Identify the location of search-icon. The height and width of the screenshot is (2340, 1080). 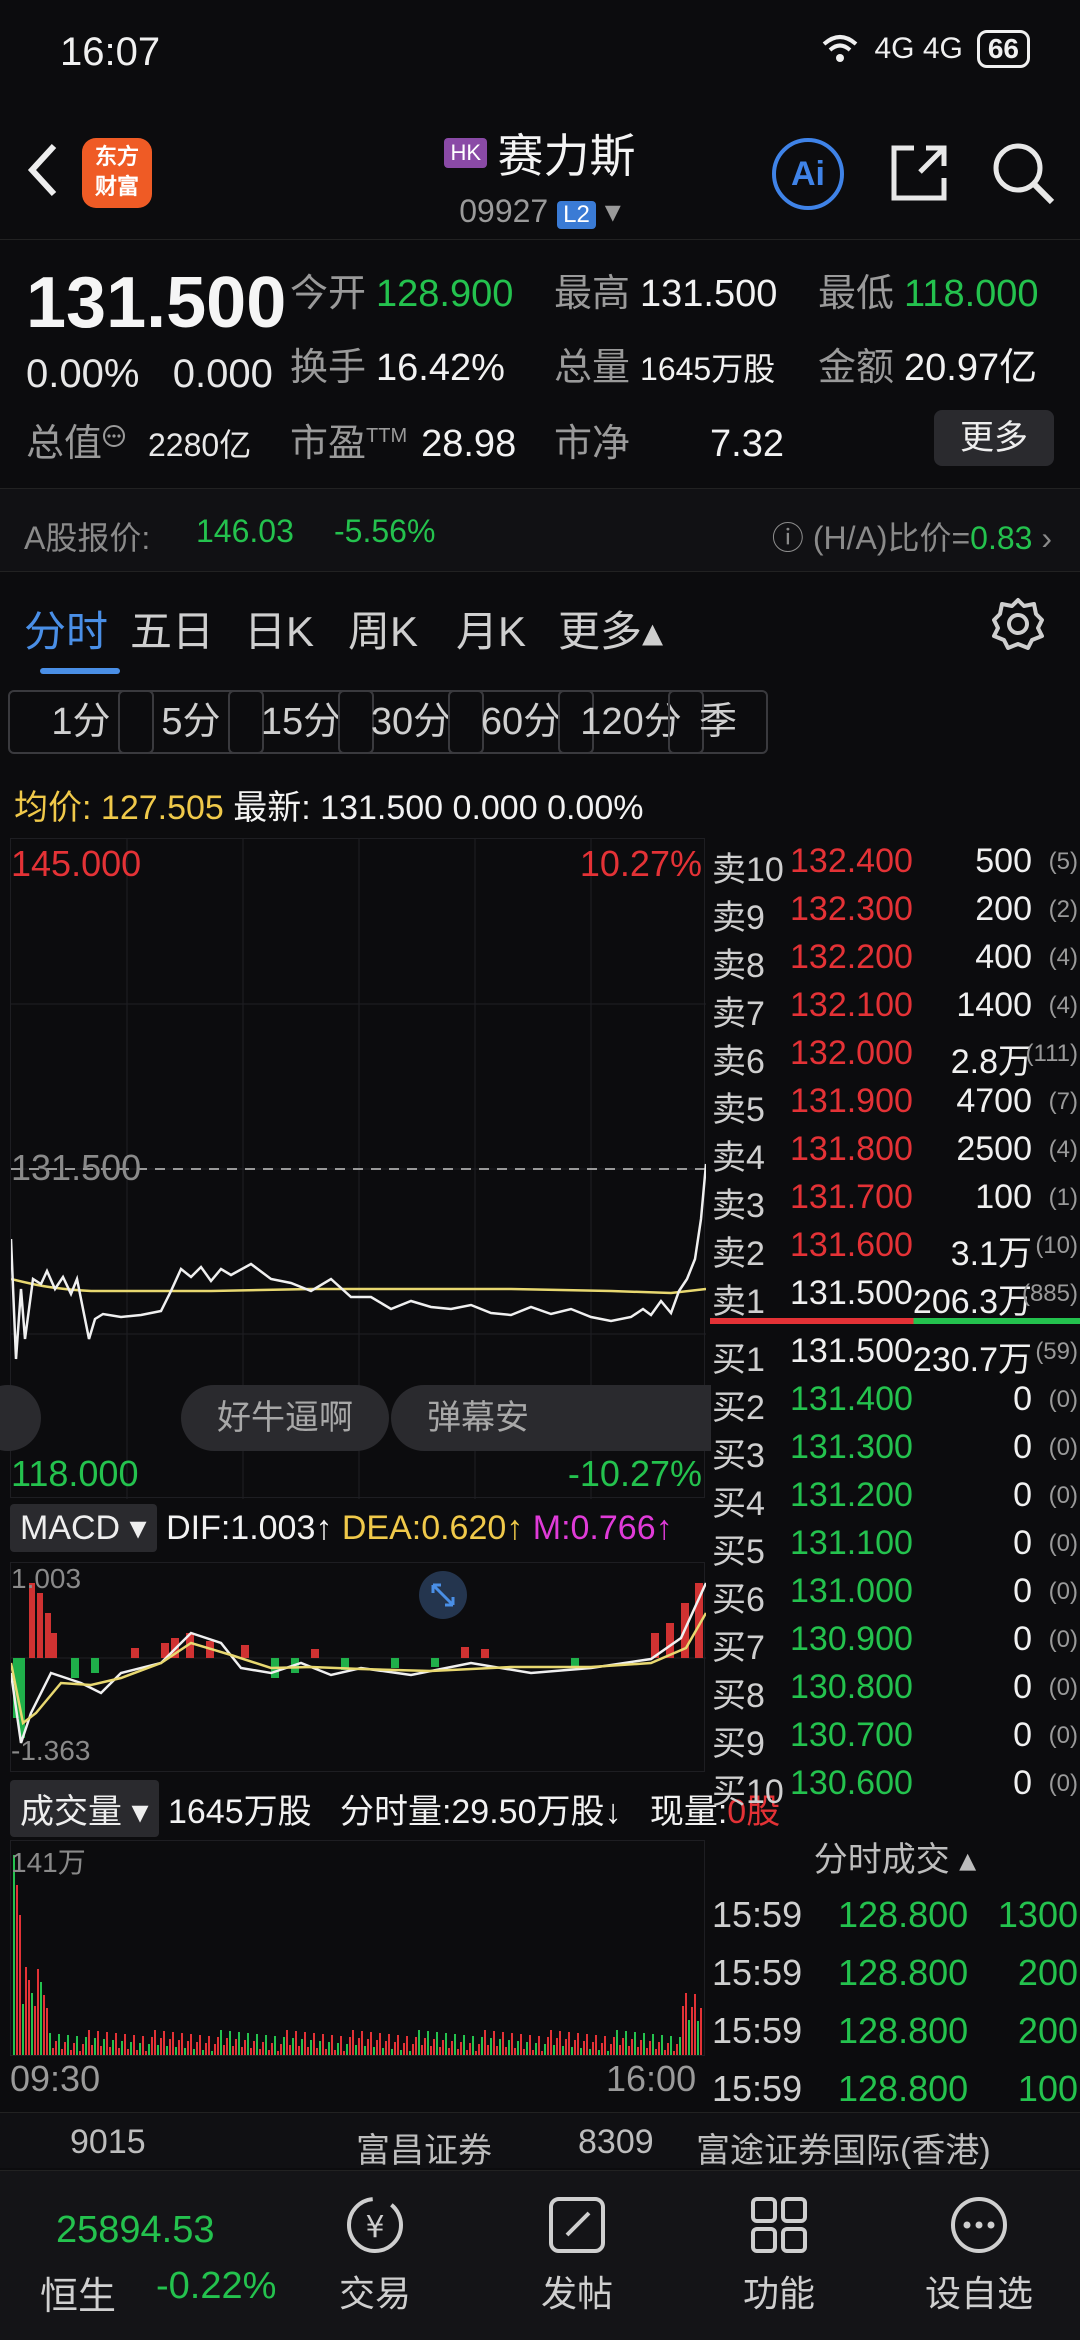
(1024, 174).